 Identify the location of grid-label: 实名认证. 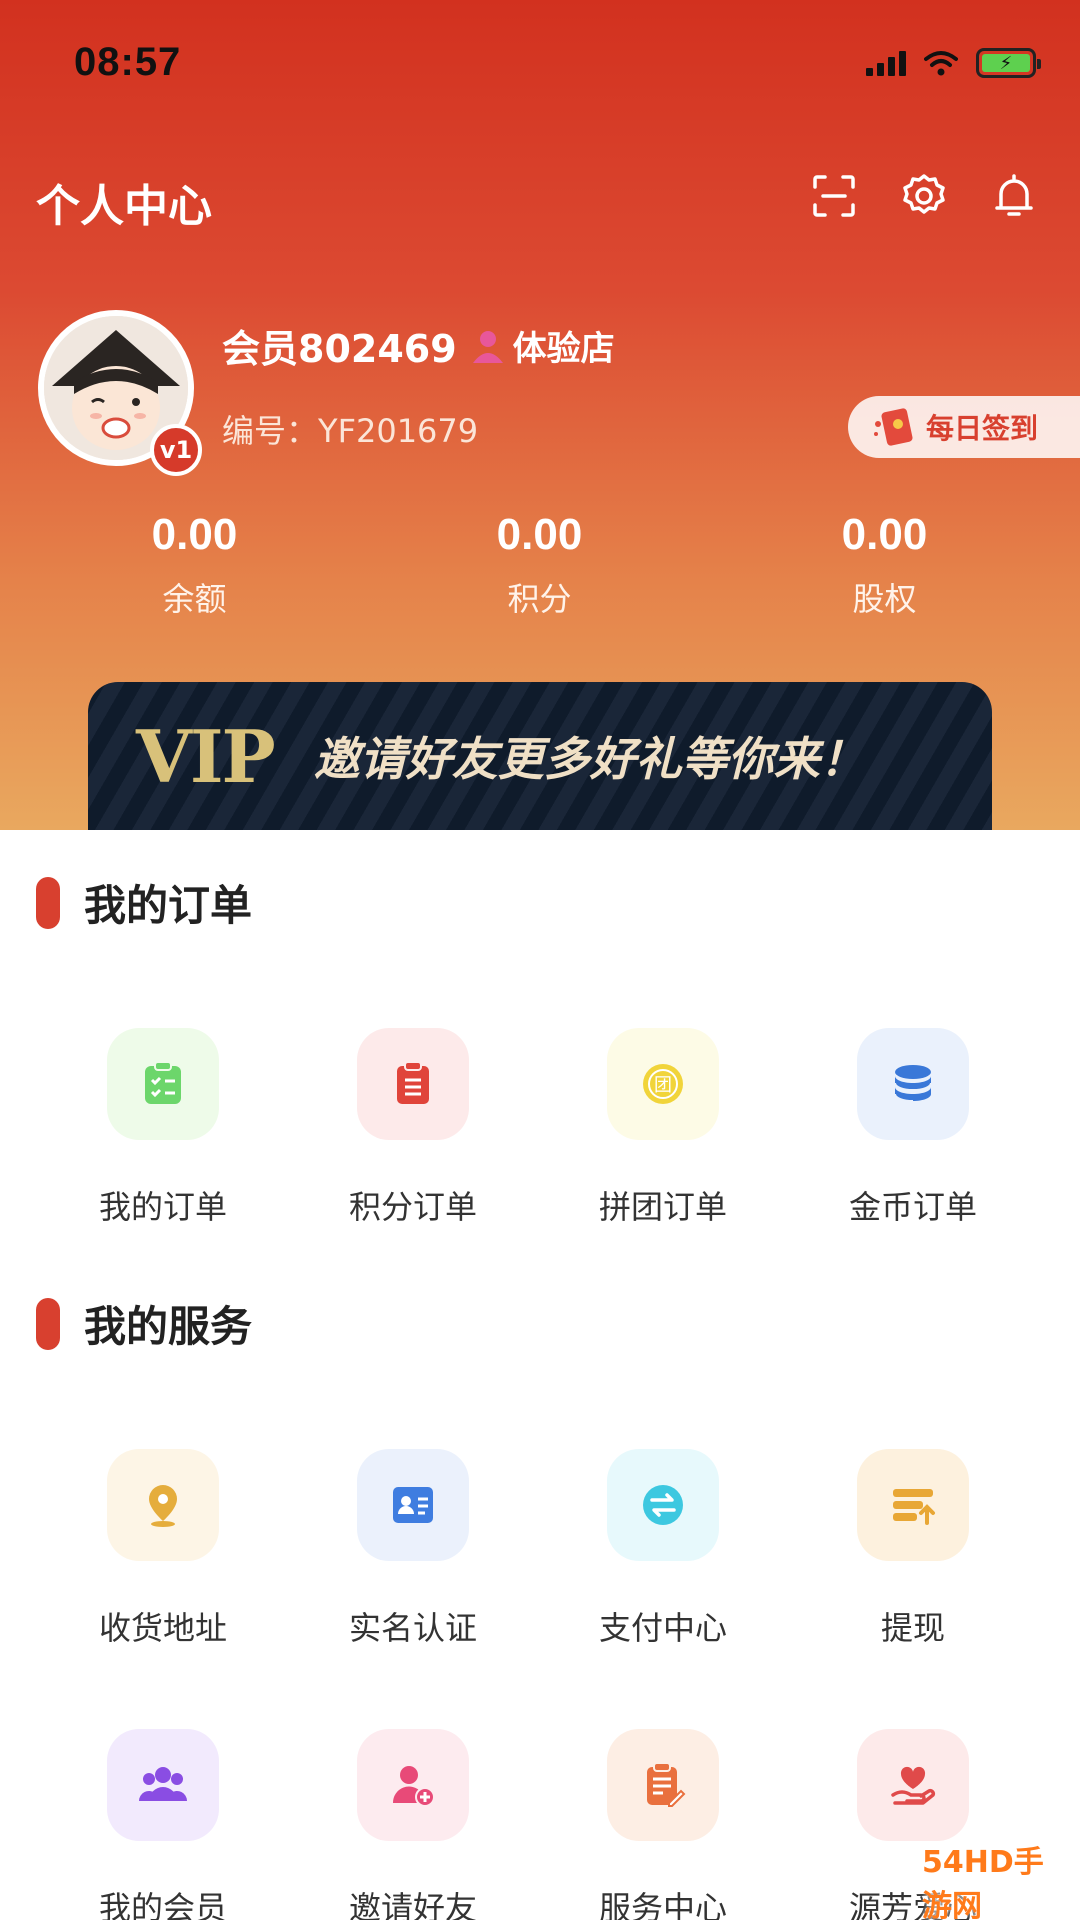
(412, 1628).